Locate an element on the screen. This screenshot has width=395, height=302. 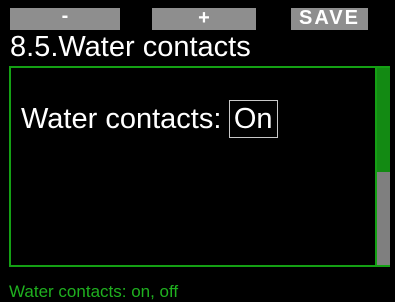
setting-row-water-contacts: Water contacts: On is located at coordinates (149, 119).